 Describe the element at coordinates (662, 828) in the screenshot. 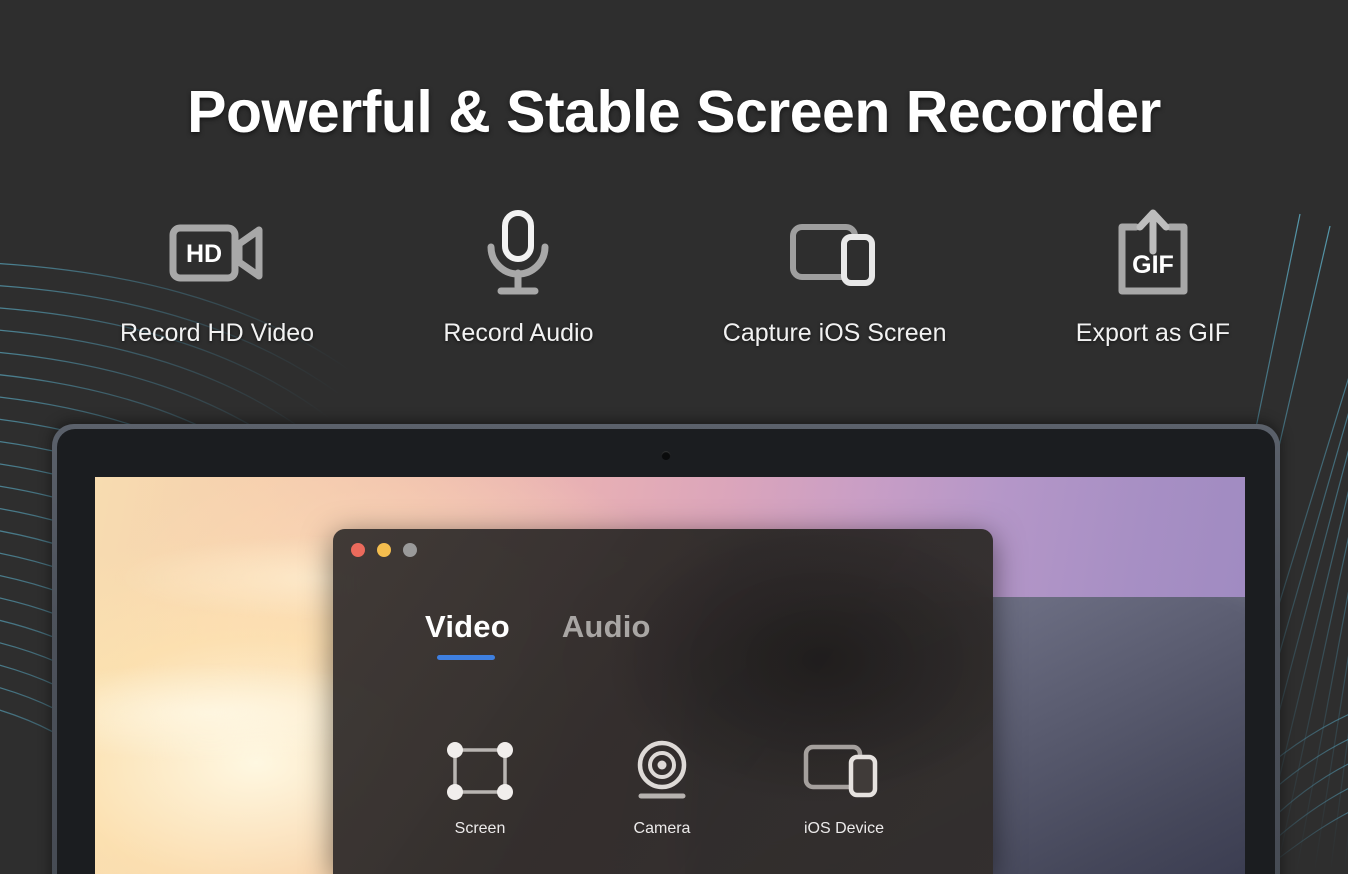

I see `source-label: Camera` at that location.